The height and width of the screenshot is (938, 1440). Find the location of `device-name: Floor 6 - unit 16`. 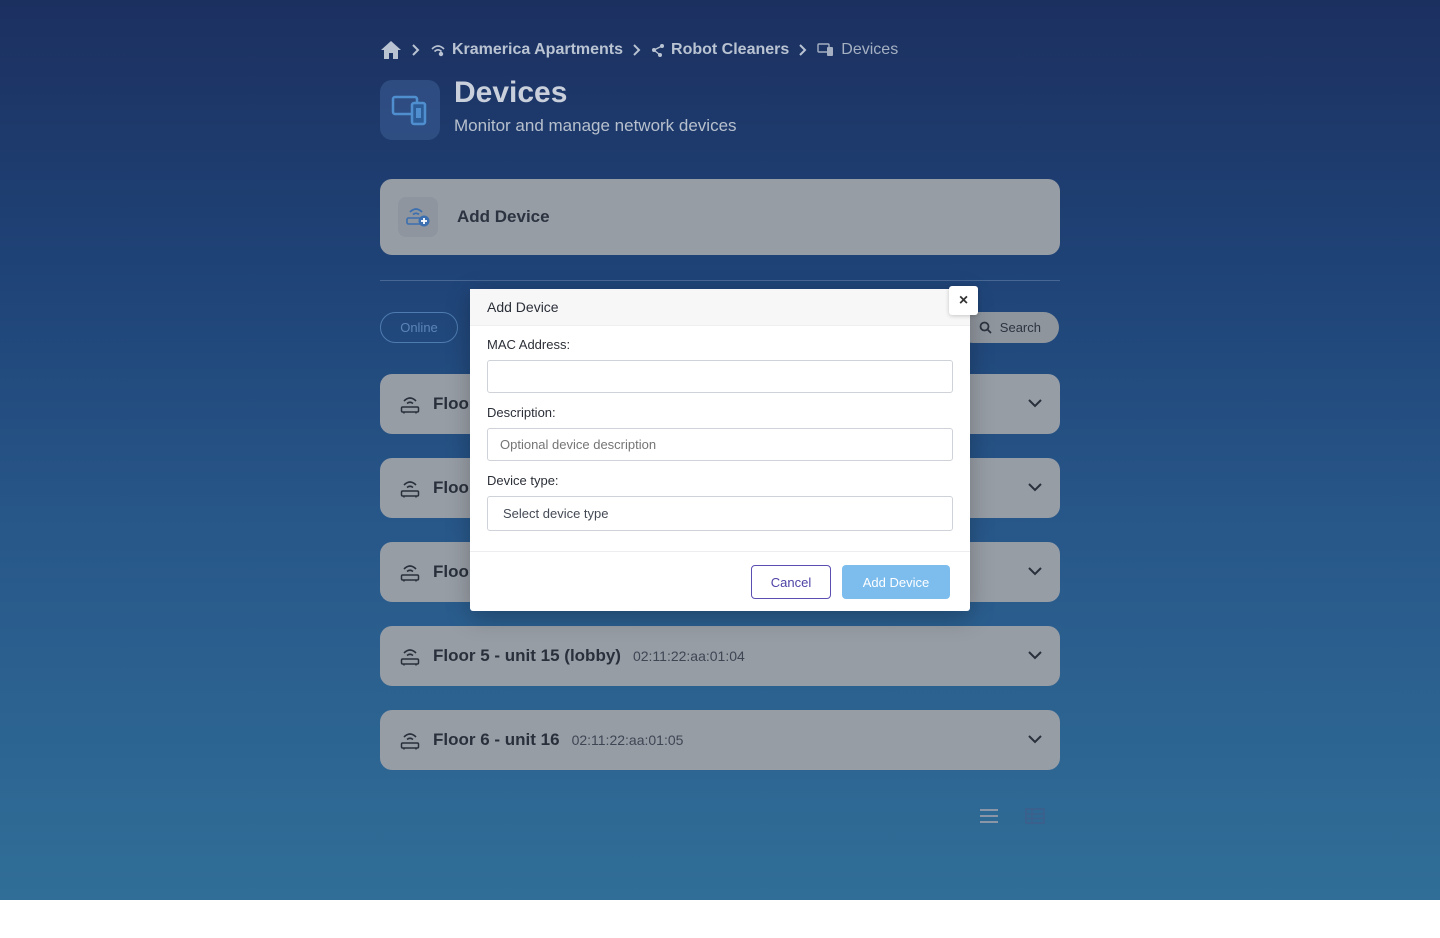

device-name: Floor 6 - unit 16 is located at coordinates (496, 739).